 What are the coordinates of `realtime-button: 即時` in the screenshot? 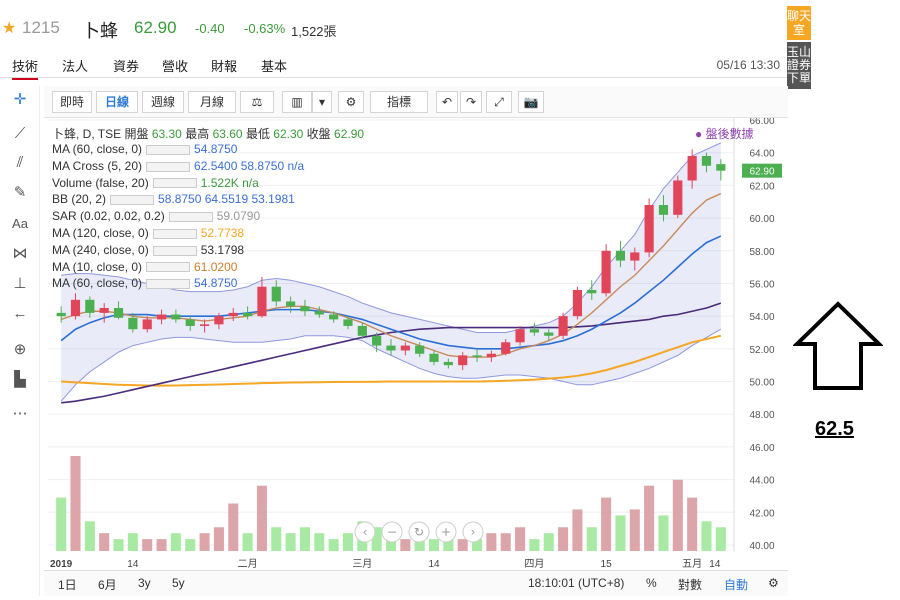 It's located at (72, 102).